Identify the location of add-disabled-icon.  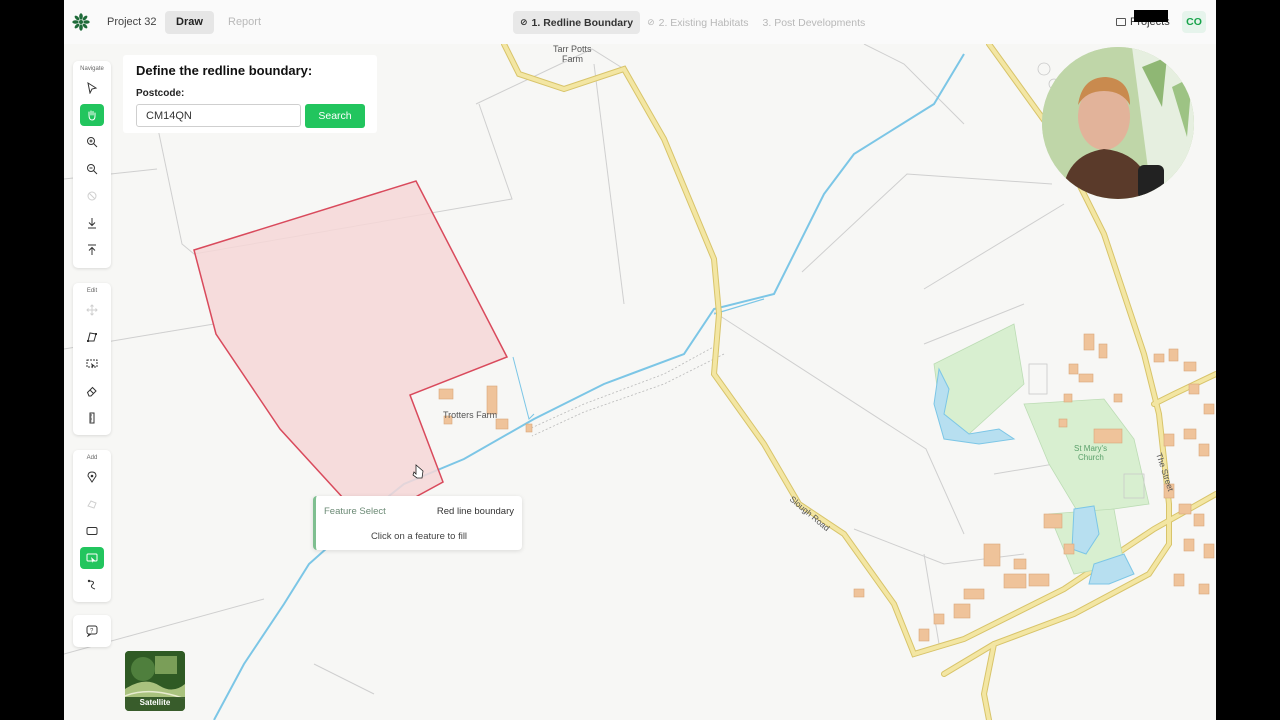
(92, 504).